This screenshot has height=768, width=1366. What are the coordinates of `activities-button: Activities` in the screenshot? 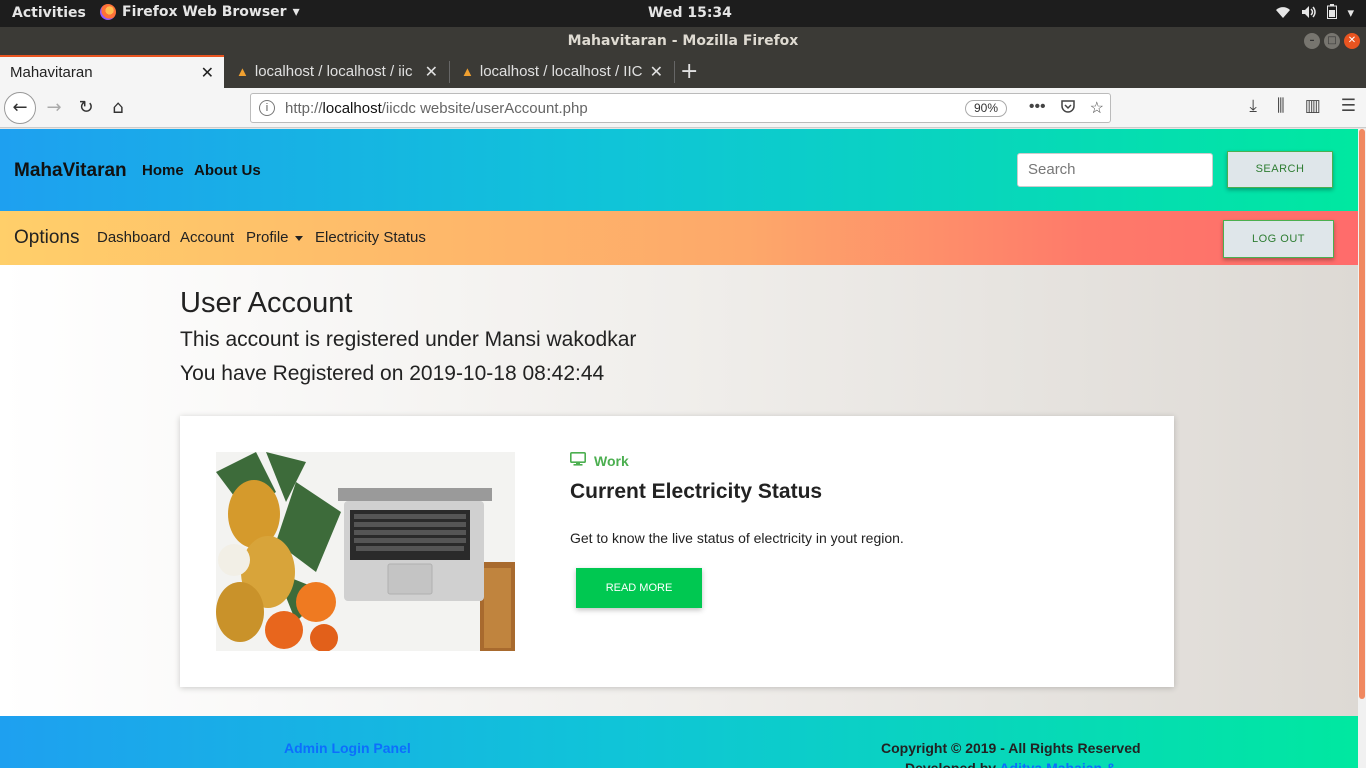 It's located at (49, 13).